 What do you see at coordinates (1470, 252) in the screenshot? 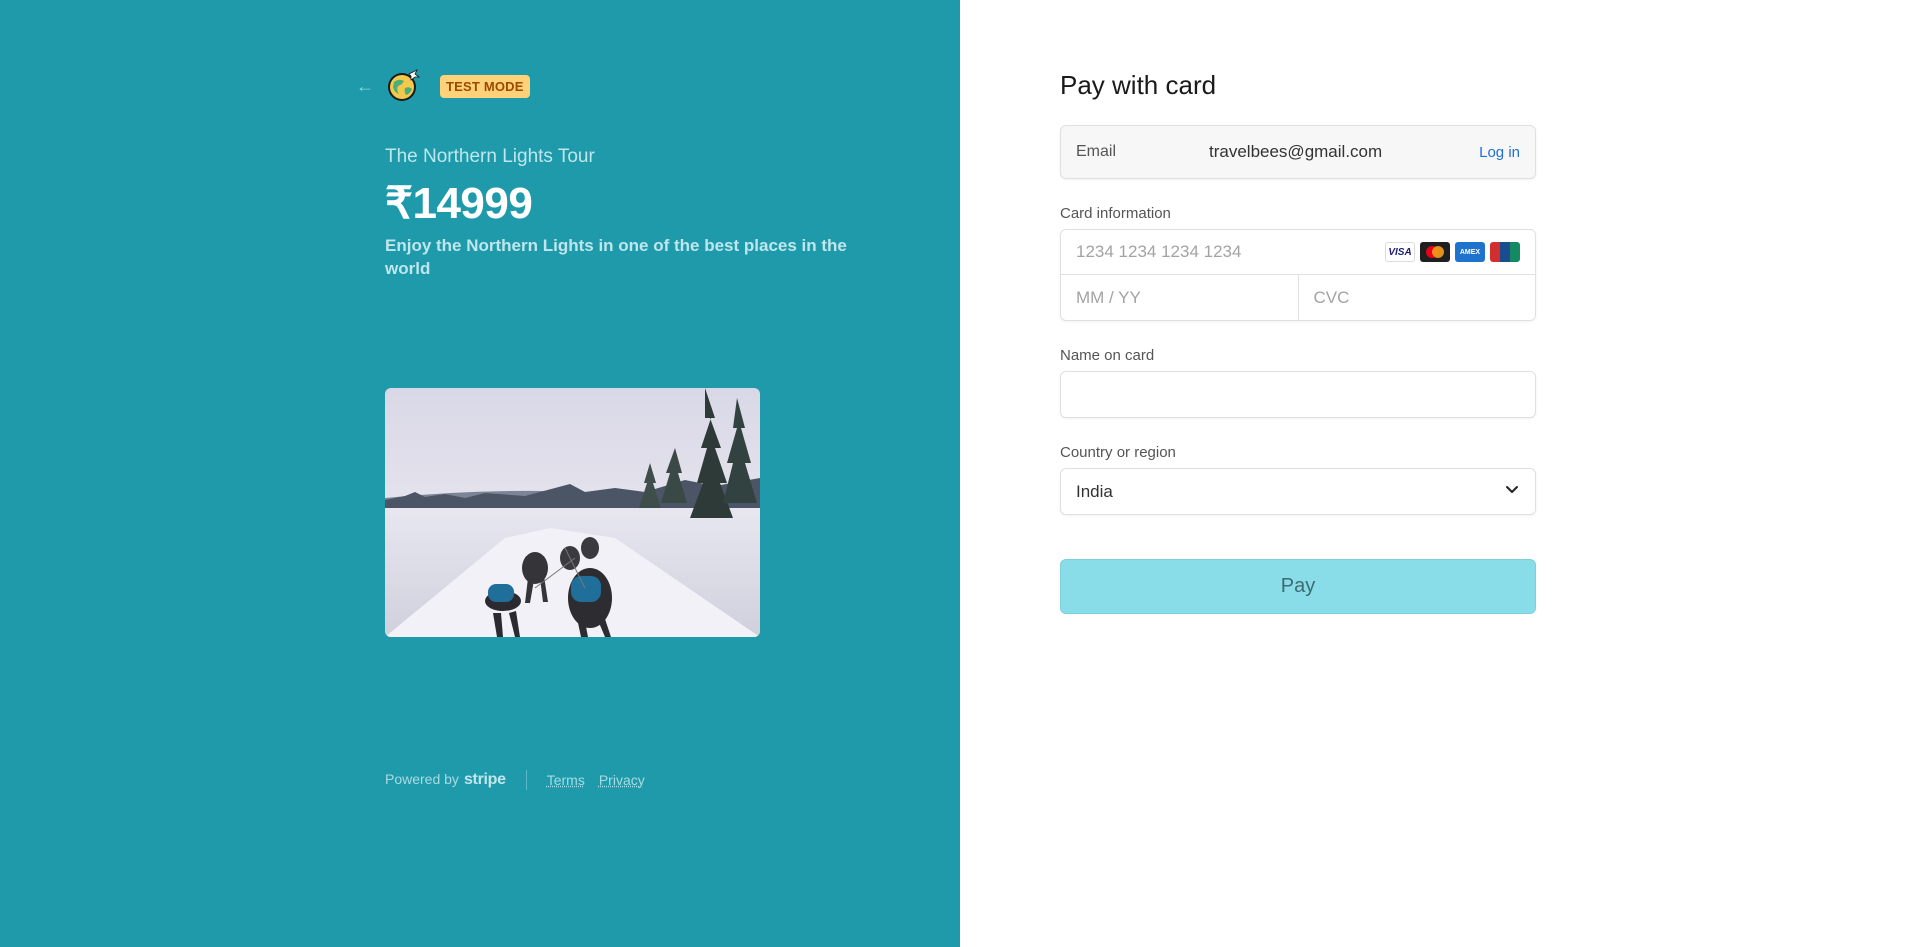
I see `amex-icon: AMEX` at bounding box center [1470, 252].